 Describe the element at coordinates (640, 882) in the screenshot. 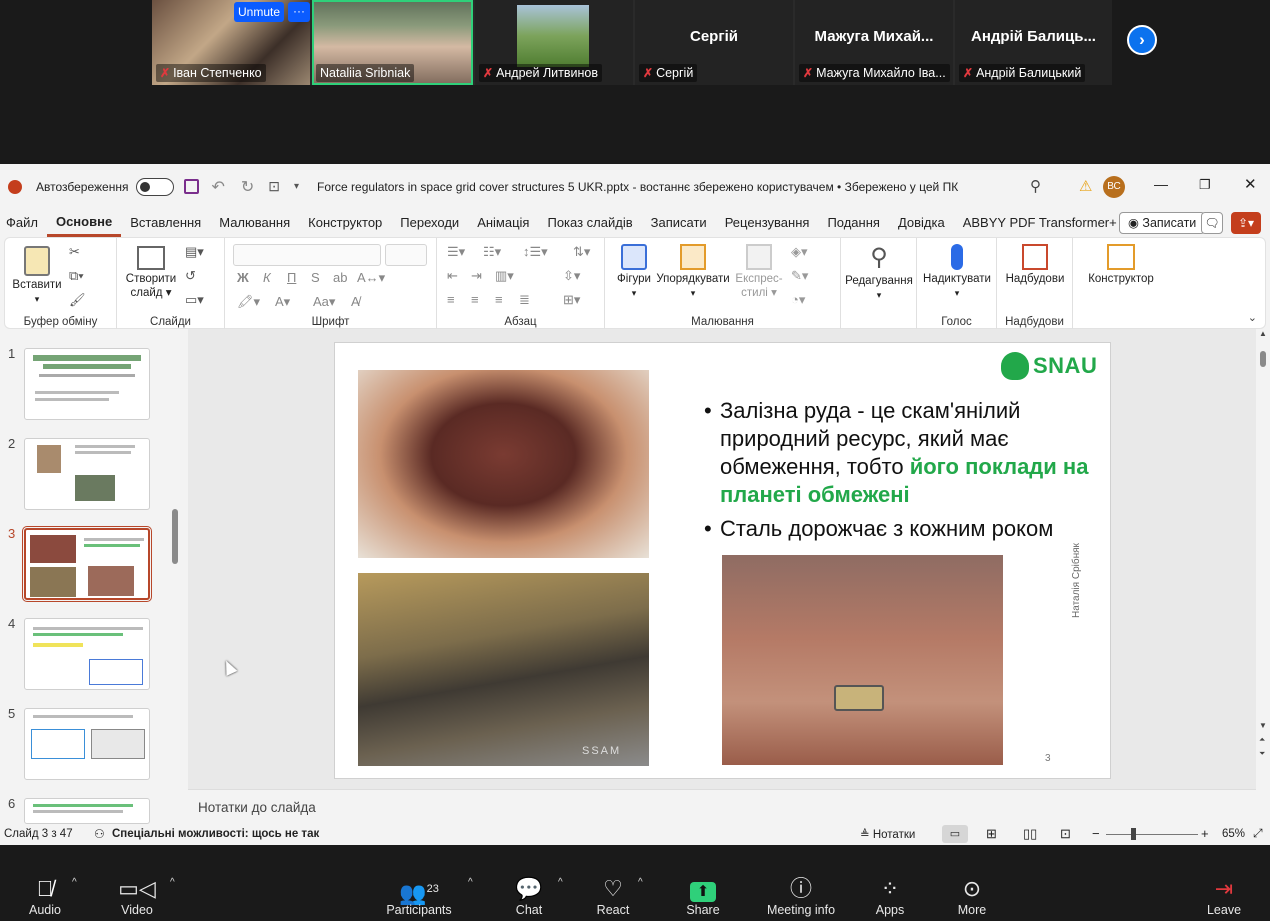

I see `react-options-icon: ^` at that location.